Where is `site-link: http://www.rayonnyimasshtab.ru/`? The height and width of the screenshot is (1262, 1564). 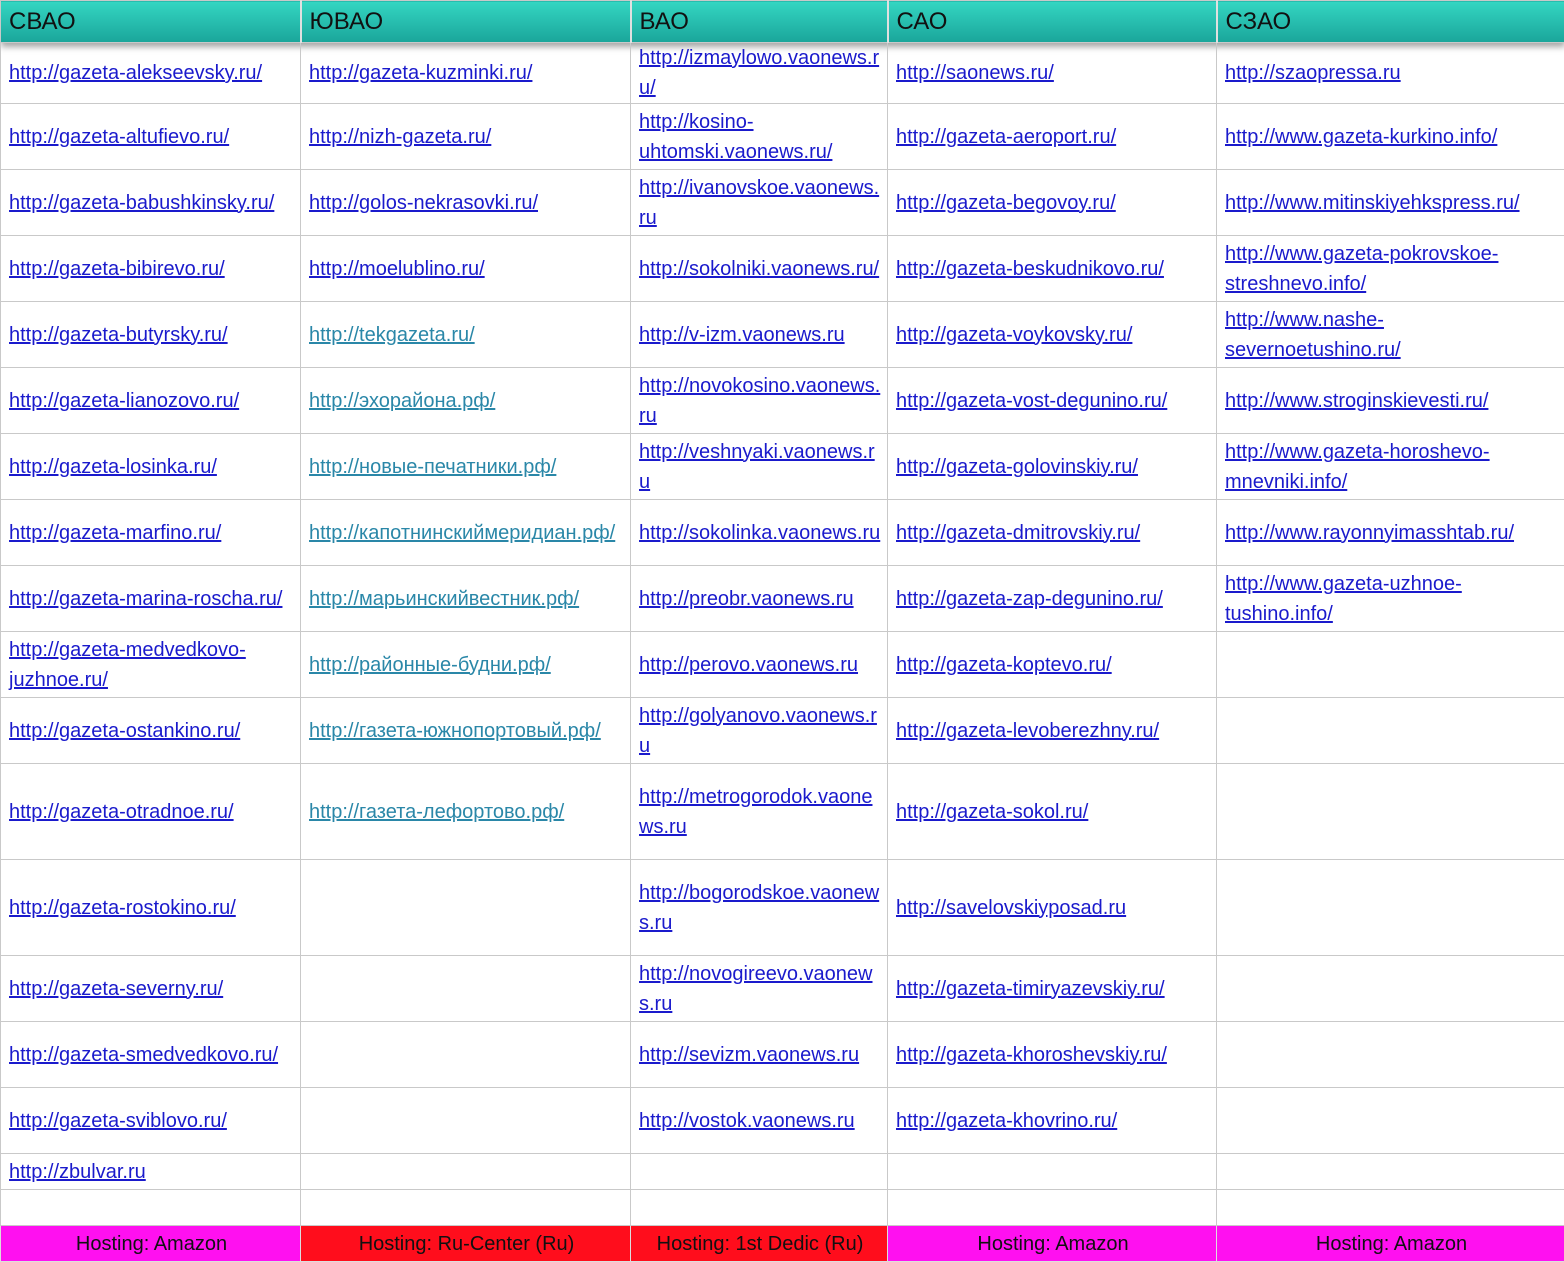
site-link: http://www.rayonnyimasshtab.ru/ is located at coordinates (1369, 533).